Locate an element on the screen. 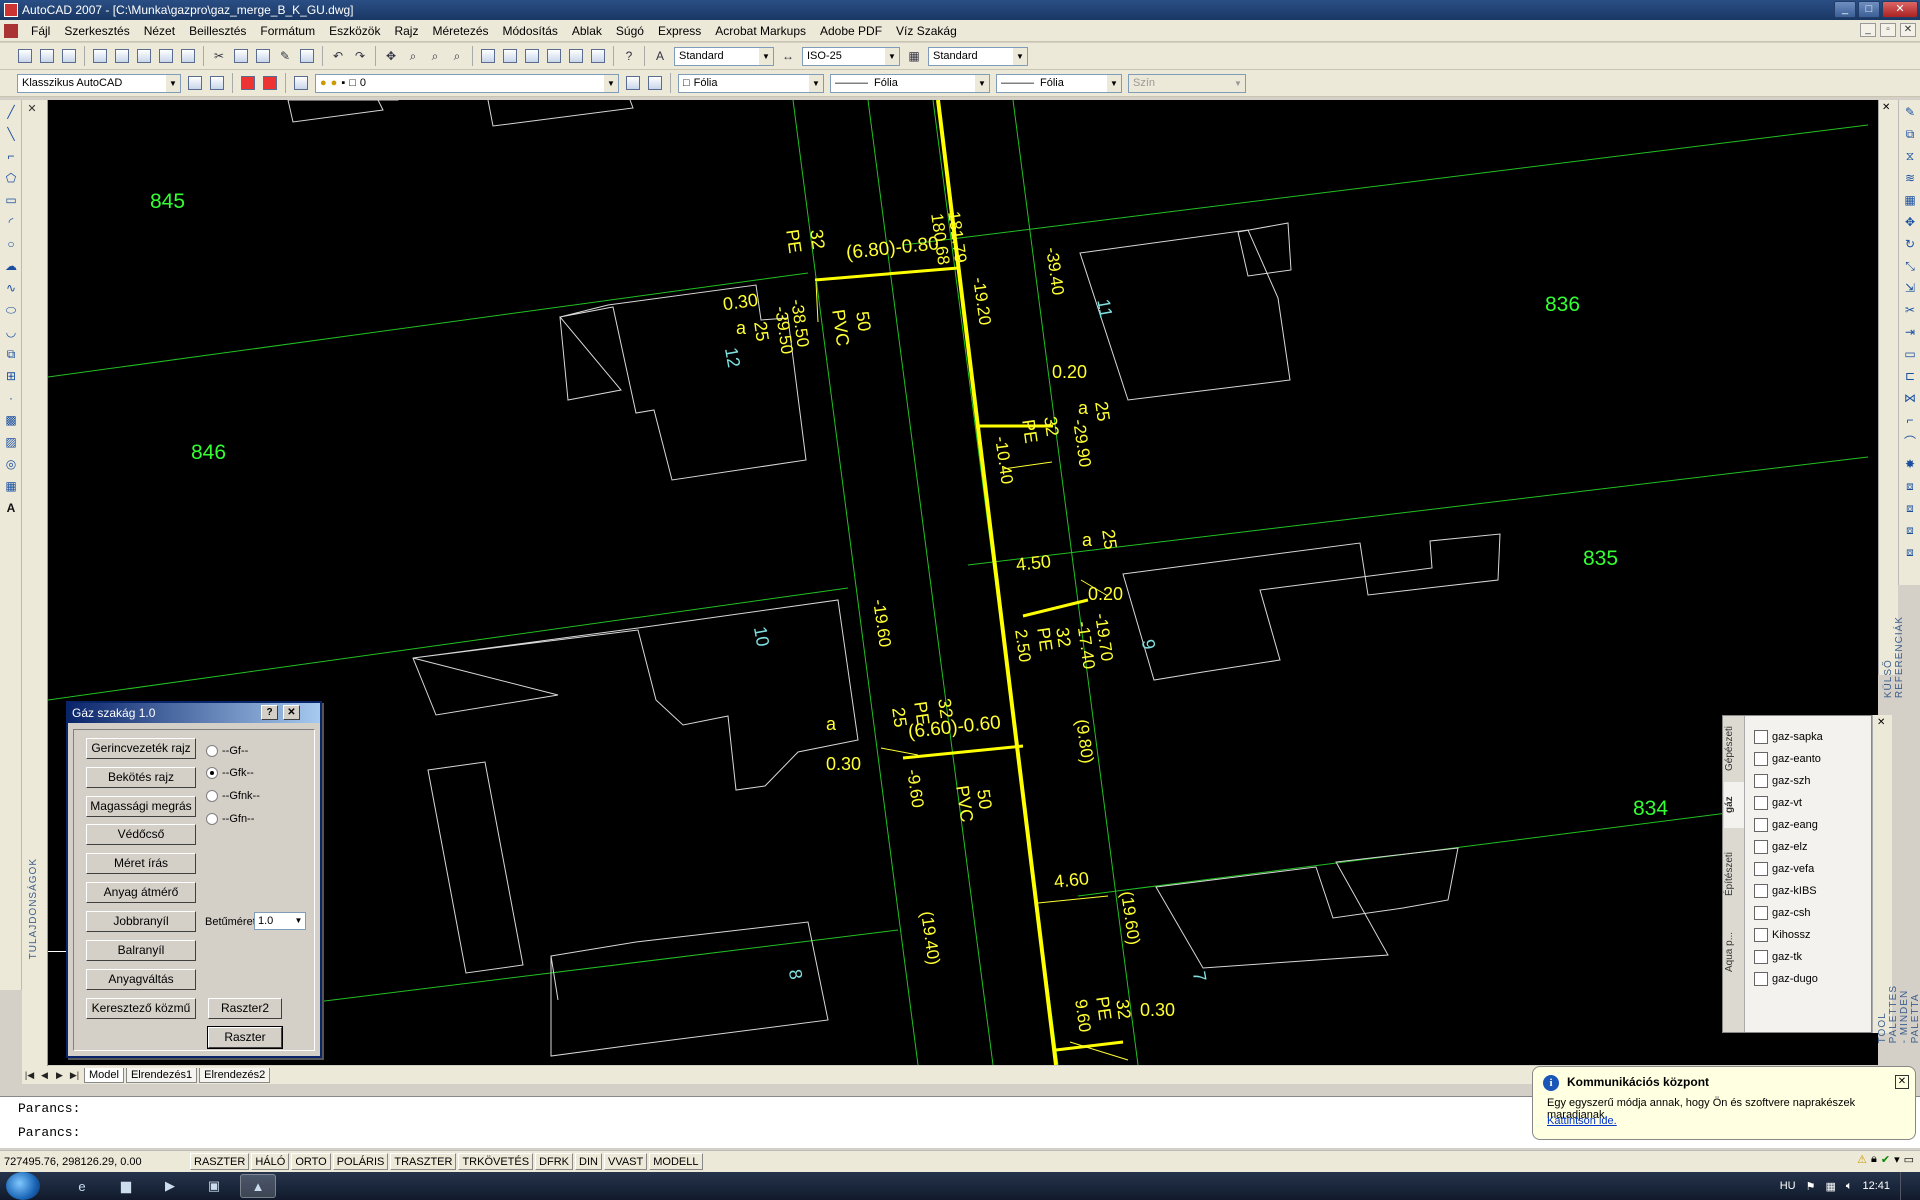 This screenshot has width=1920, height=1200. bekotes-rajz-button: Bekötés rajz is located at coordinates (141, 777).